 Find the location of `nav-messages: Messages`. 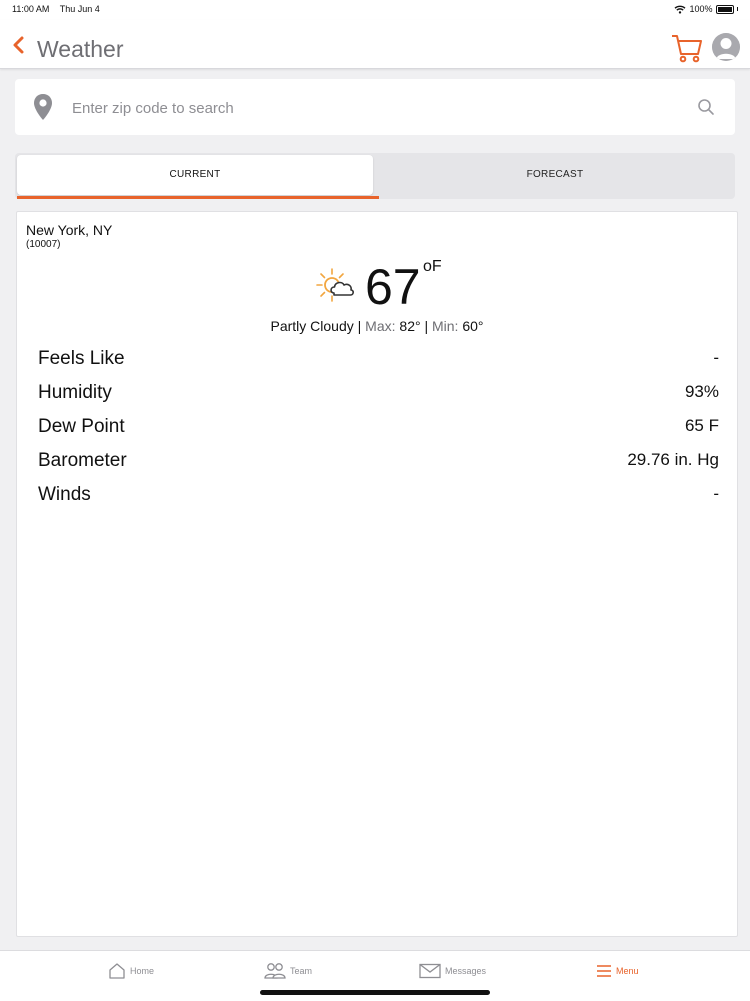

nav-messages: Messages is located at coordinates (452, 971).